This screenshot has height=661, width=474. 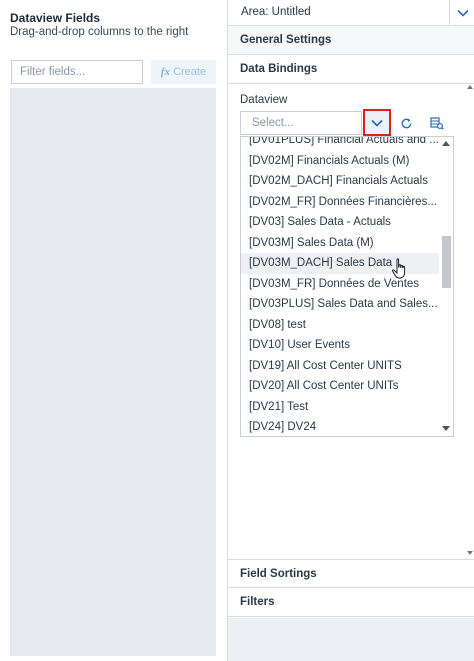 I want to click on dropdown-option: [DV10] User Events, so click(x=340, y=345).